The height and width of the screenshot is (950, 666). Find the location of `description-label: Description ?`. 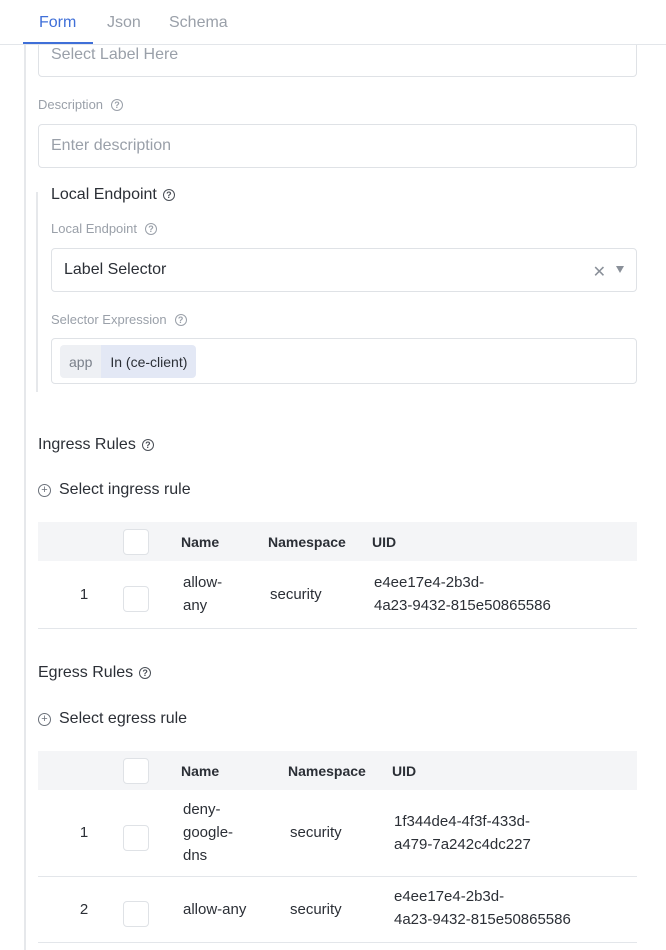

description-label: Description ? is located at coordinates (81, 104).